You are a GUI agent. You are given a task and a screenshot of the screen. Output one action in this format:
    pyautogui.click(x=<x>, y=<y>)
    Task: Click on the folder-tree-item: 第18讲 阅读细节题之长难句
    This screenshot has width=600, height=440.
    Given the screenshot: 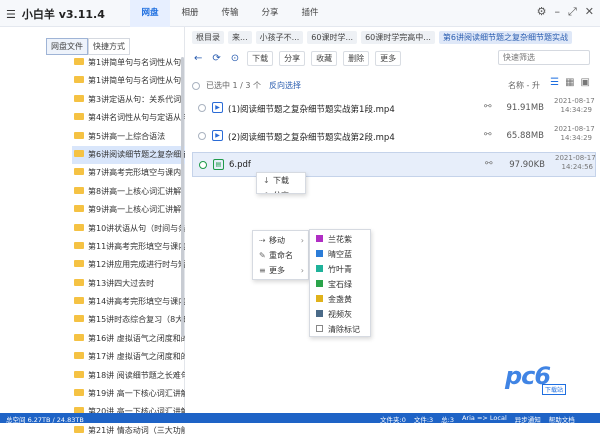 What is the action you would take?
    pyautogui.click(x=128, y=376)
    